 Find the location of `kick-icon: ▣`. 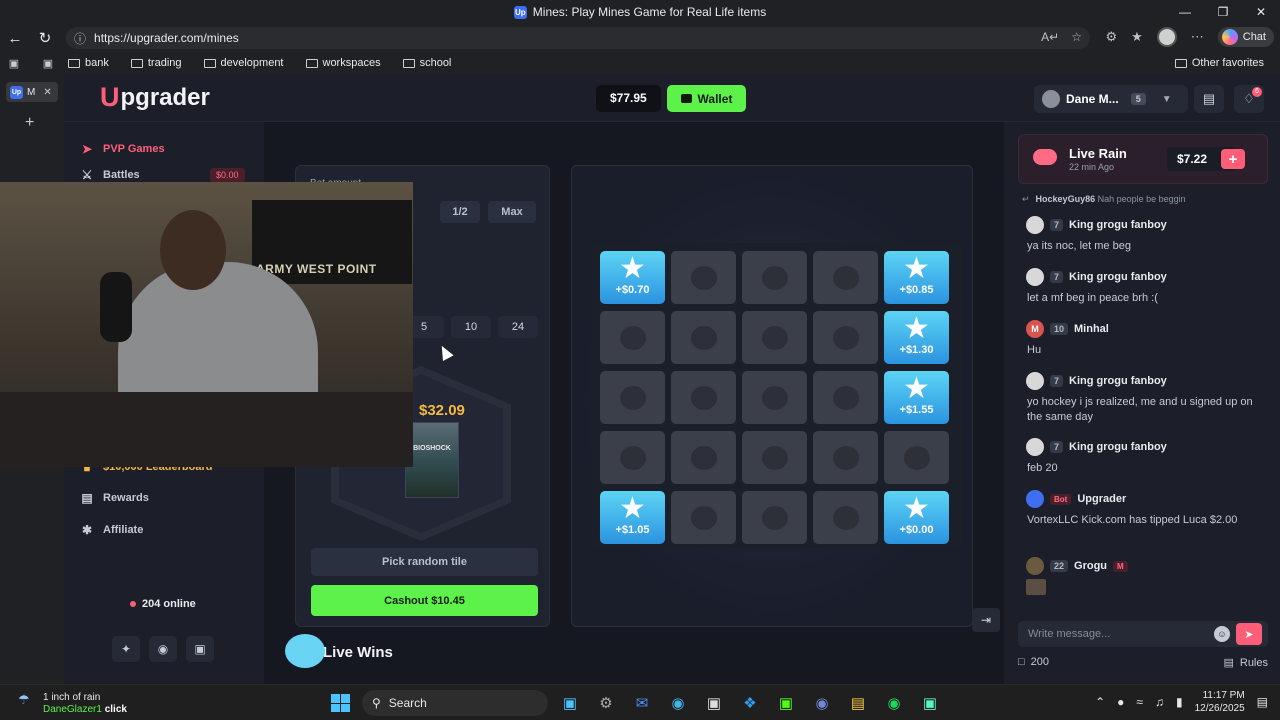

kick-icon: ▣ is located at coordinates (786, 703).